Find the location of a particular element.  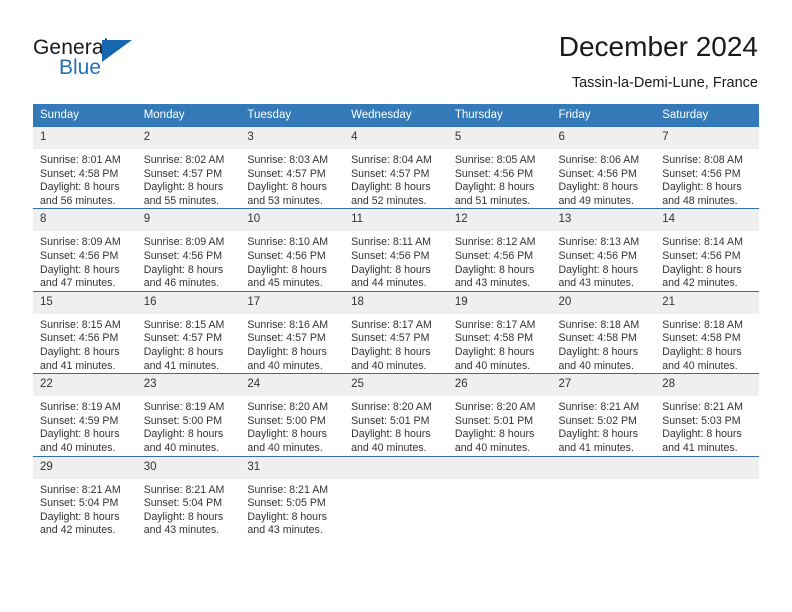

day-number: 13 is located at coordinates (603, 220).